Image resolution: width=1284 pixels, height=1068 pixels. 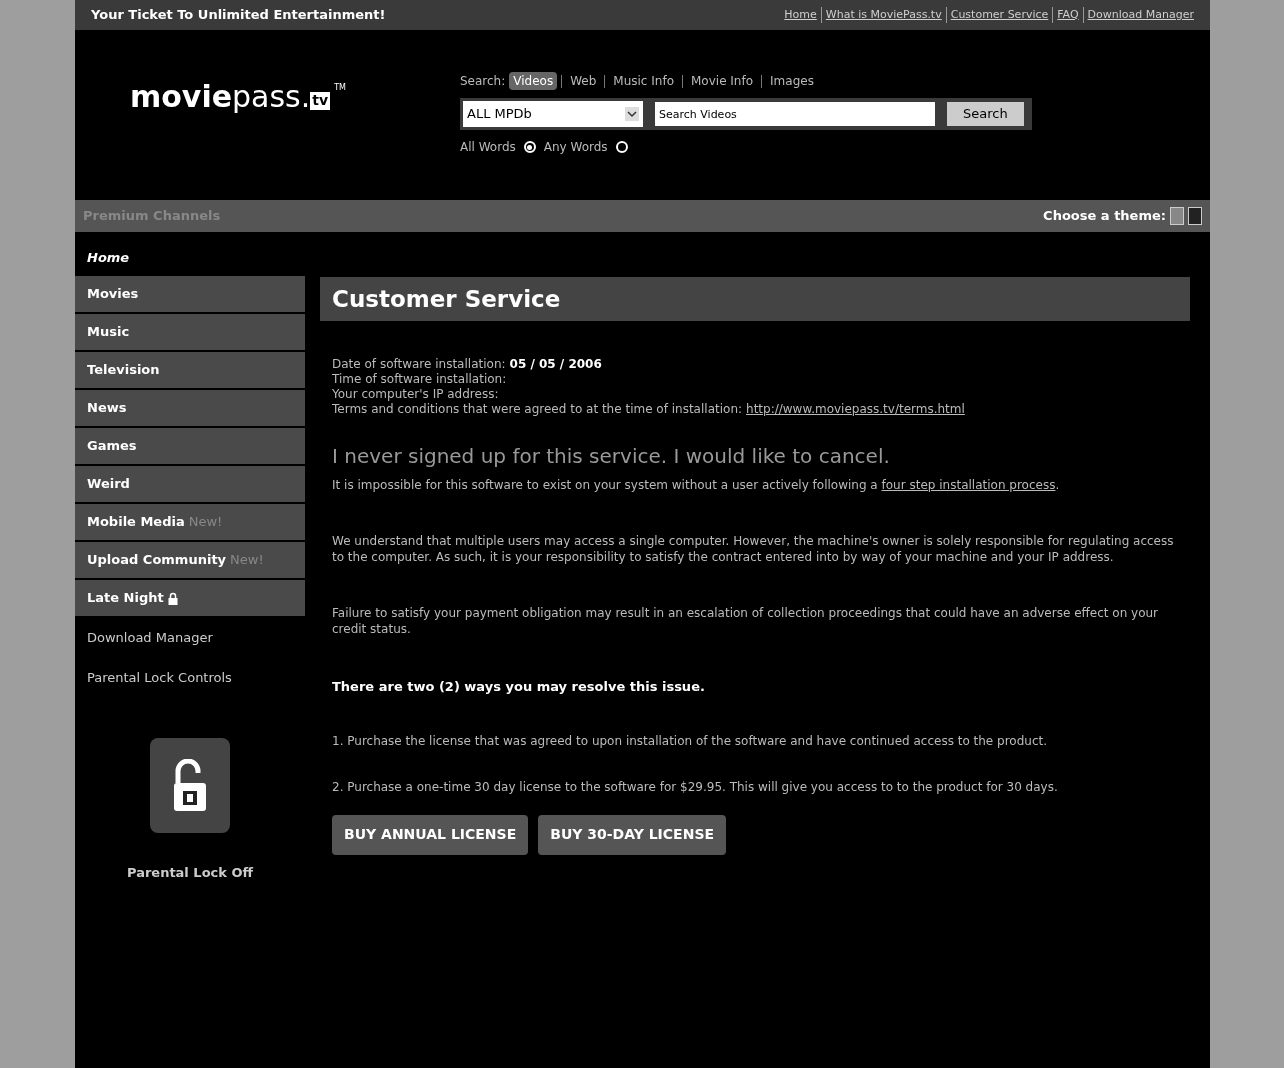 I want to click on buy-button: BUY ANNUAL LICENSE, so click(x=430, y=834).